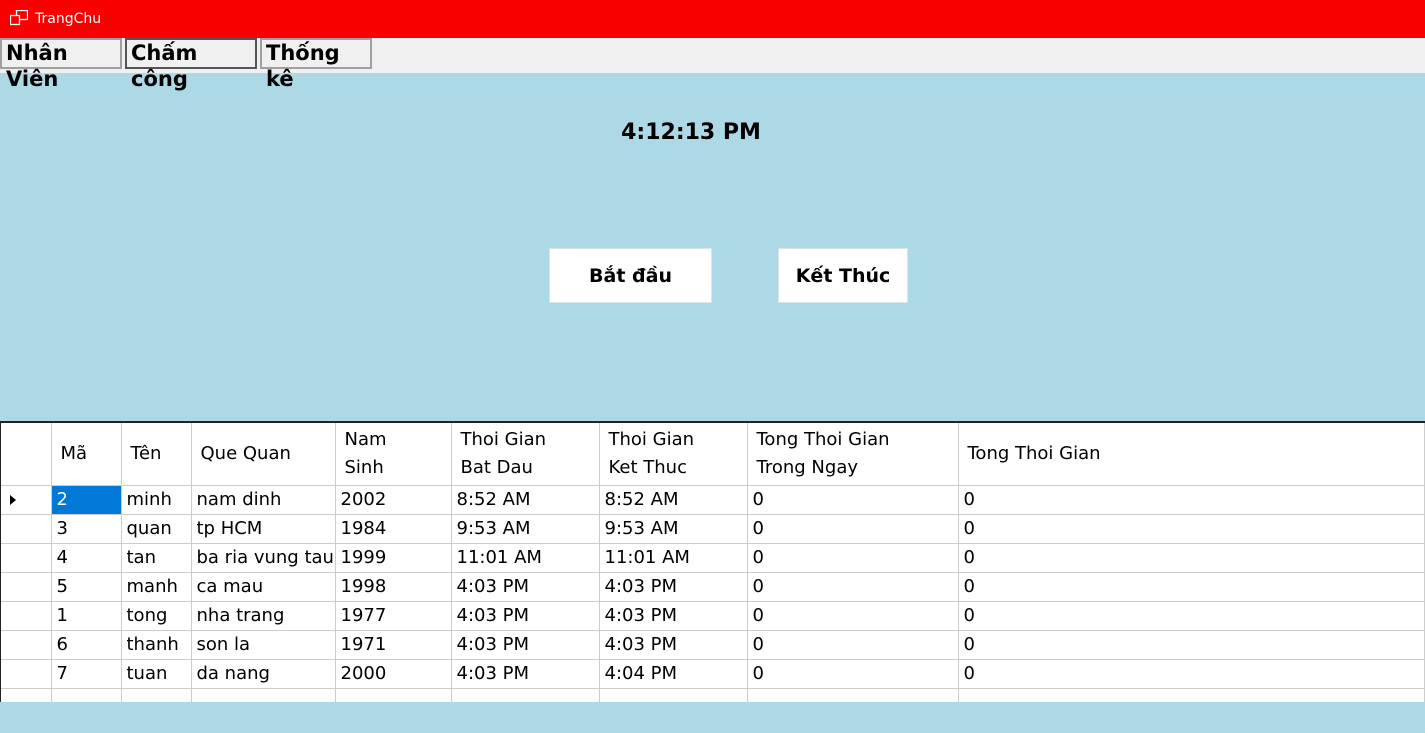 The image size is (1425, 733). I want to click on cell-ma: 2, so click(86, 500).